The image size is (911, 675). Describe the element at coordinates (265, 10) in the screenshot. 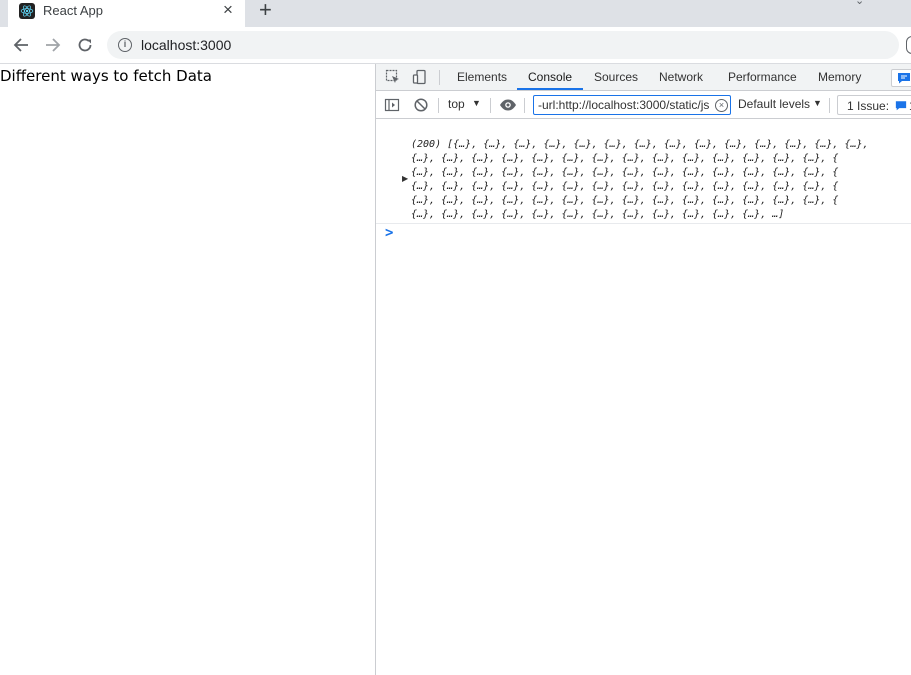

I see `new-tab-button: +` at that location.